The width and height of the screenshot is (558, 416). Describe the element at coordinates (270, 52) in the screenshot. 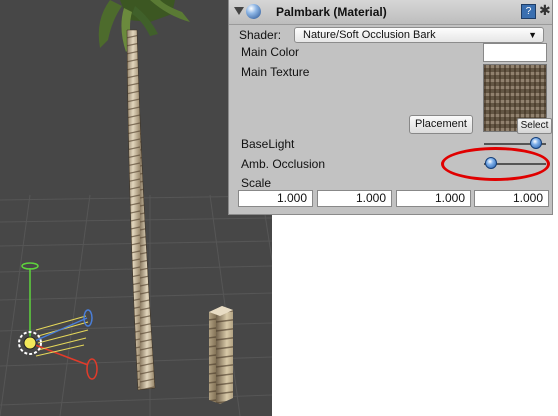

I see `main-color-label: Main Color` at that location.